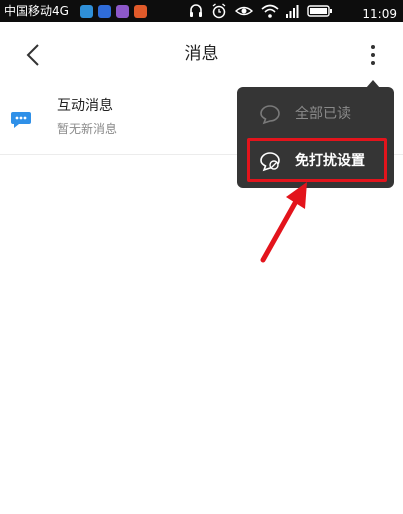 Image resolution: width=403 pixels, height=514 pixels. What do you see at coordinates (283, 222) in the screenshot?
I see `pointer-arrow-icon` at bounding box center [283, 222].